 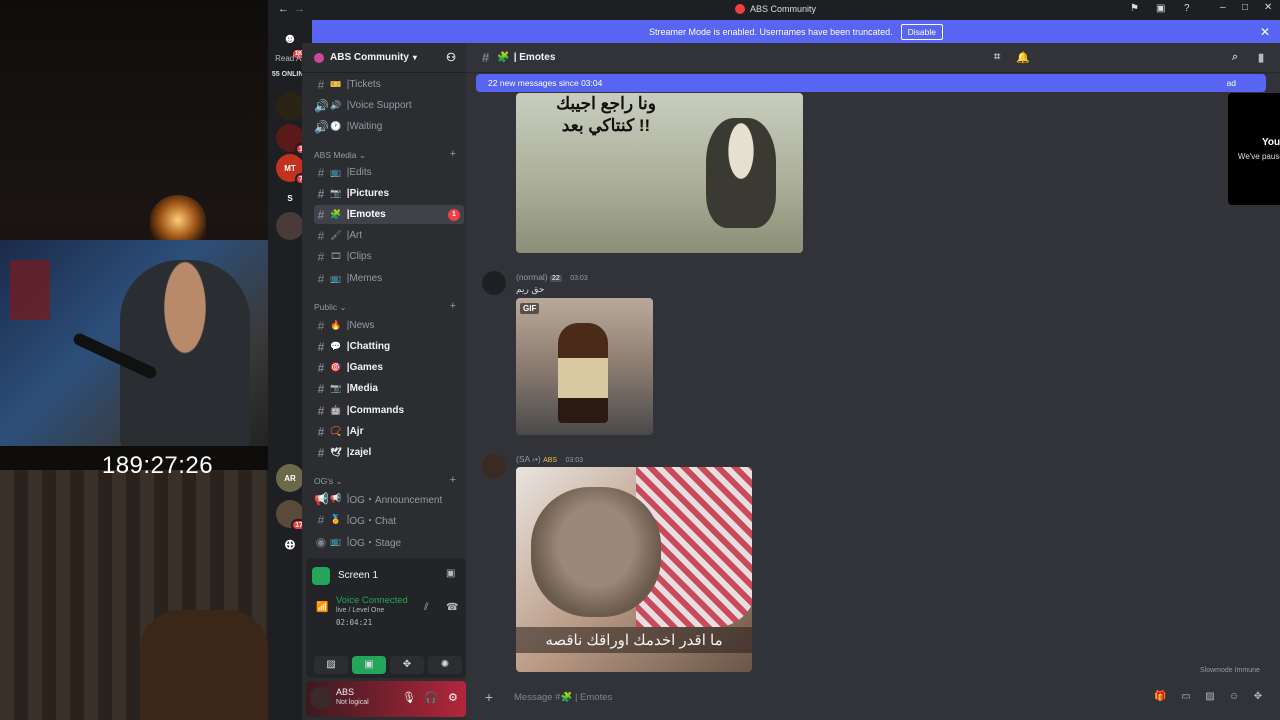 I want to click on channel-name: News, so click(x=362, y=325).